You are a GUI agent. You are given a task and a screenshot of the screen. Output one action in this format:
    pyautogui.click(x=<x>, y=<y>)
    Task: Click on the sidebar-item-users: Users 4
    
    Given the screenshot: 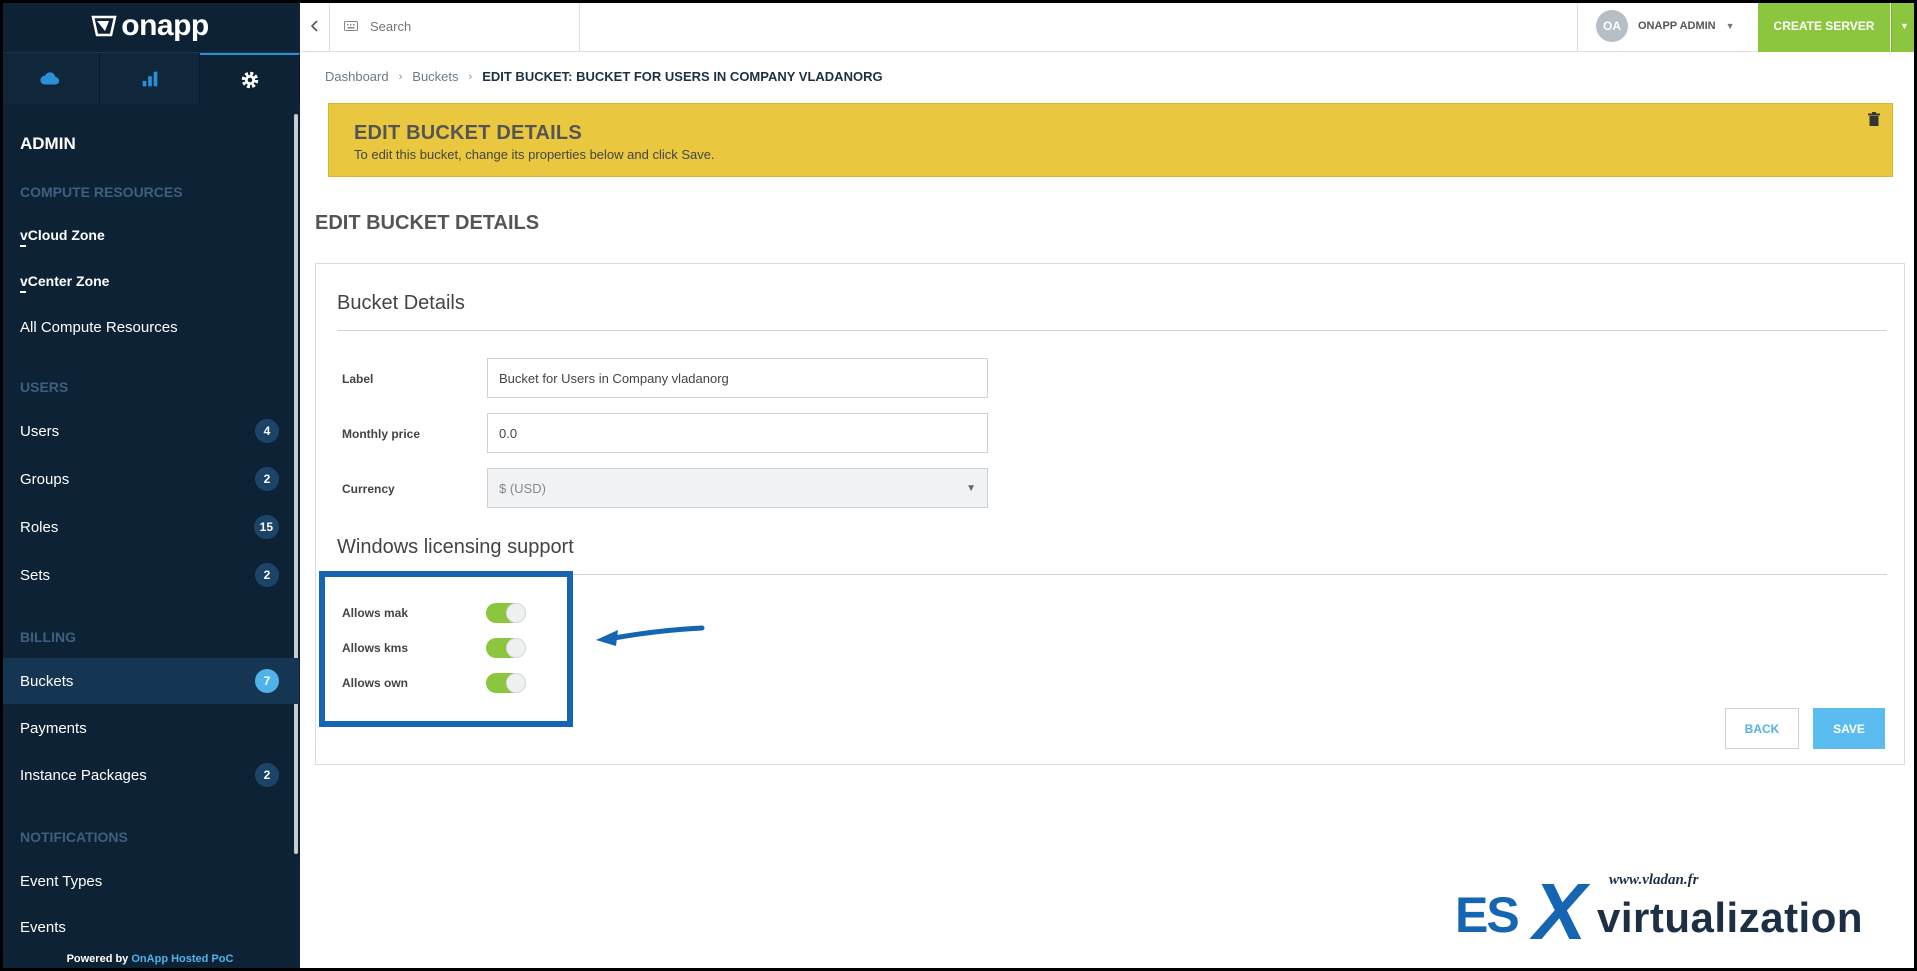 What is the action you would take?
    pyautogui.click(x=151, y=431)
    